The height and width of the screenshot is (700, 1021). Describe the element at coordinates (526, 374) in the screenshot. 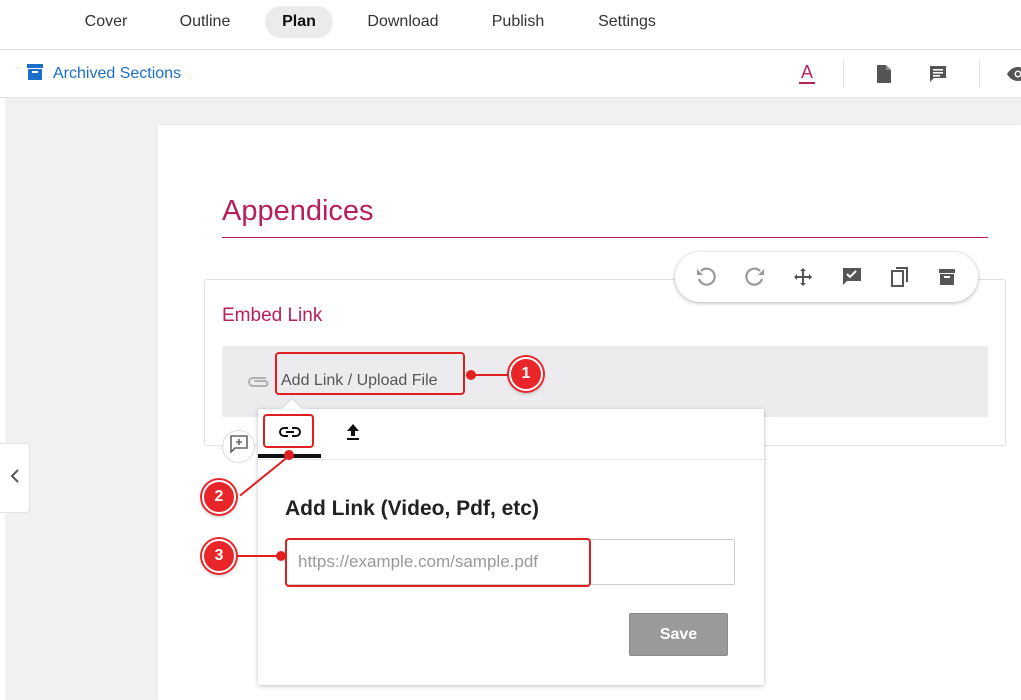

I see `annotation-badge-1: 1` at that location.